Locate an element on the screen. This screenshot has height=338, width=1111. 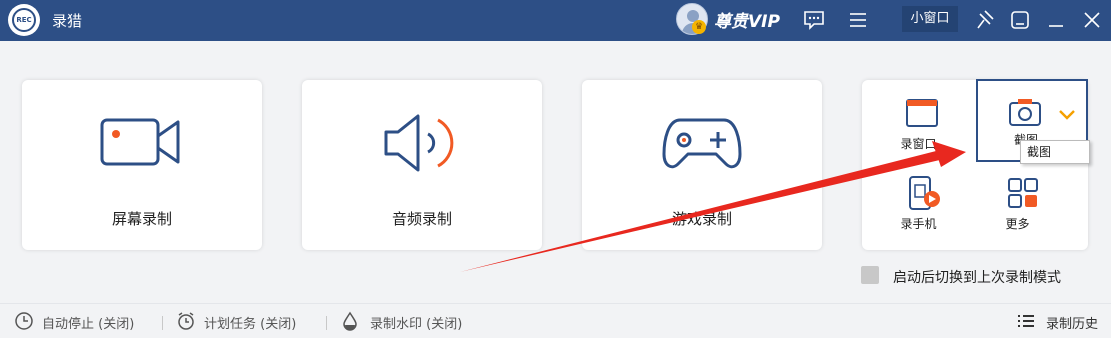
restore-mode-label: 启动后切换到上次录制模式 is located at coordinates (977, 277).